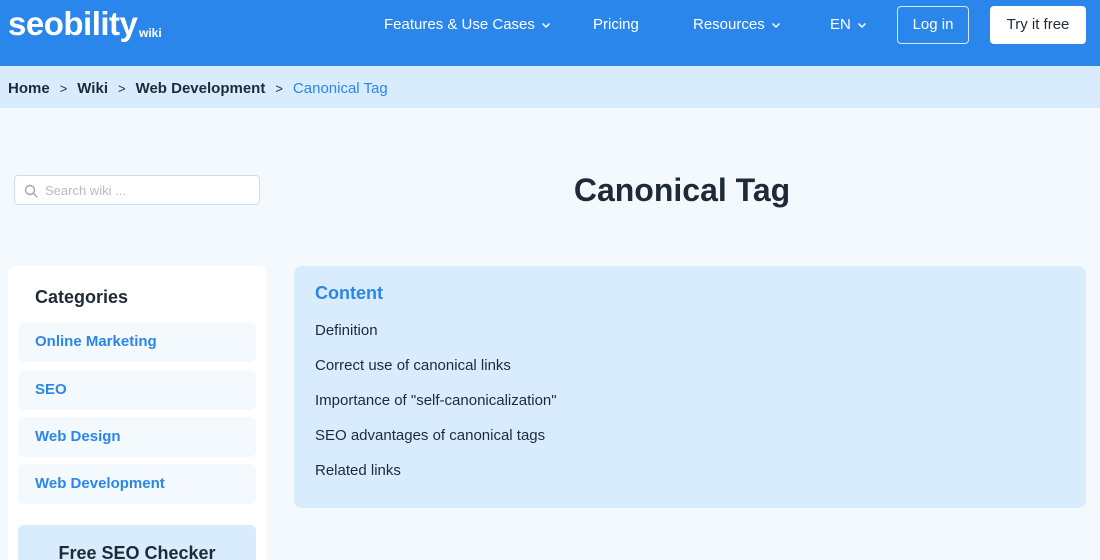 This screenshot has width=1100, height=560. Describe the element at coordinates (840, 24) in the screenshot. I see `language-label: EN` at that location.